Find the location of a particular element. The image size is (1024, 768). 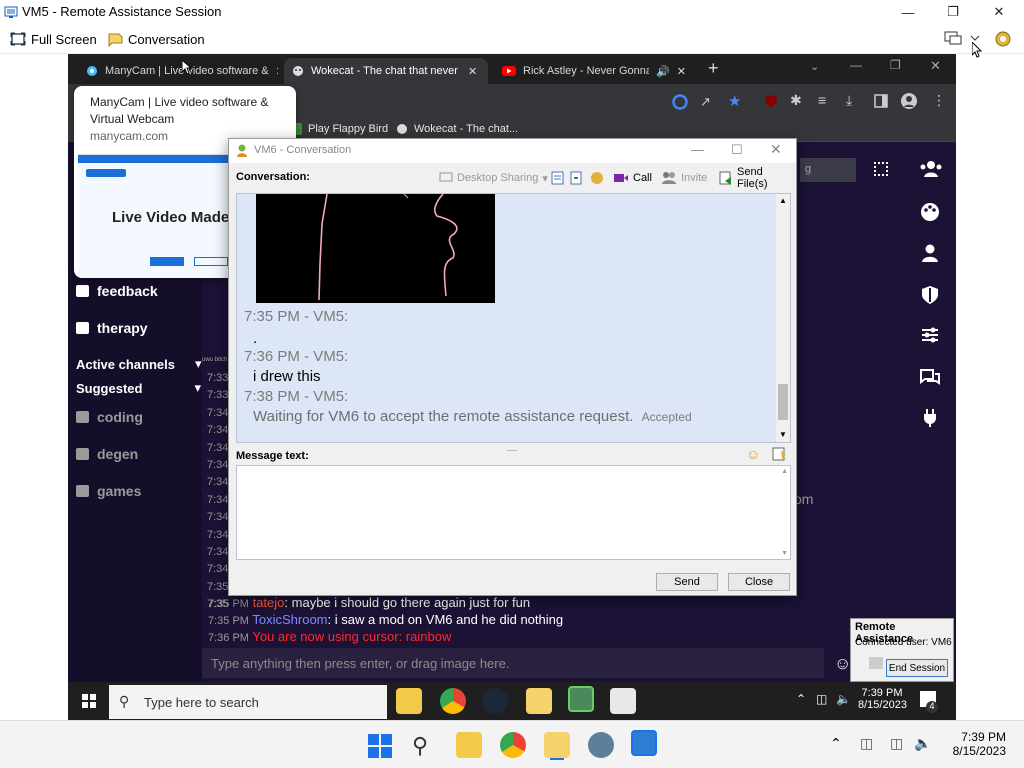

message-input: ▲ ▼ is located at coordinates (513, 512).